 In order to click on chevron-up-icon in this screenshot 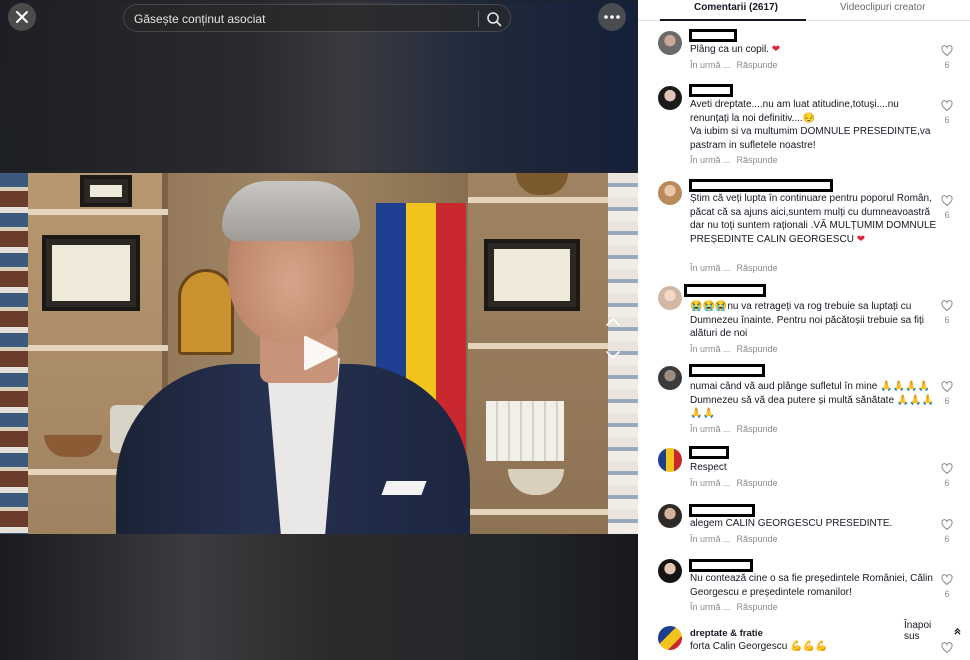, I will do `click(613, 322)`.